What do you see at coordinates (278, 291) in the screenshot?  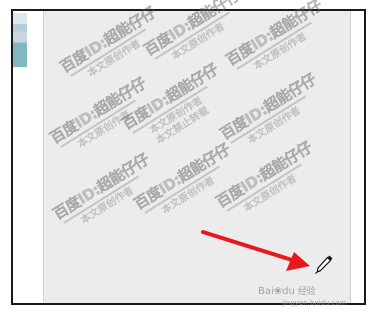 I see `baidu-paw-icon: ❀` at bounding box center [278, 291].